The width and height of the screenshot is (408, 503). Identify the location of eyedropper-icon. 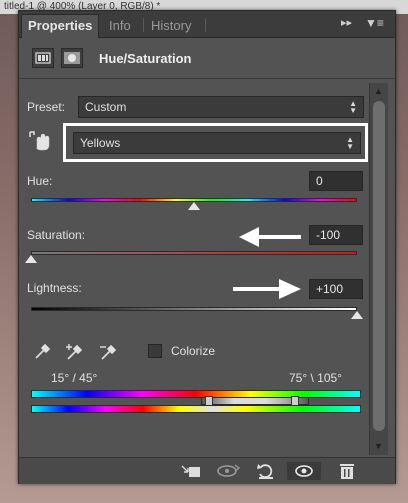
(43, 353).